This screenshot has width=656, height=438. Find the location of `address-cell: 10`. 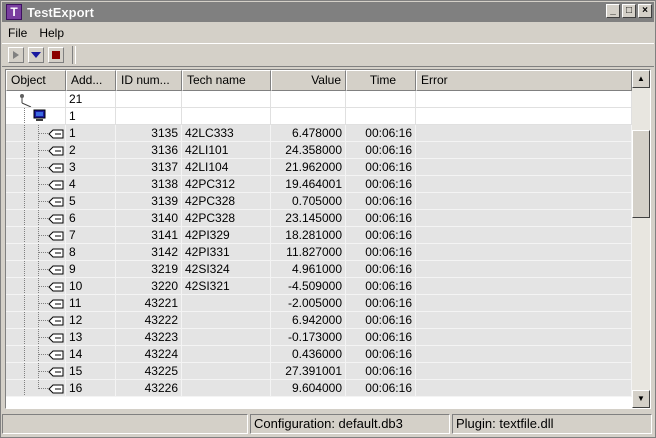

address-cell: 10 is located at coordinates (91, 286).